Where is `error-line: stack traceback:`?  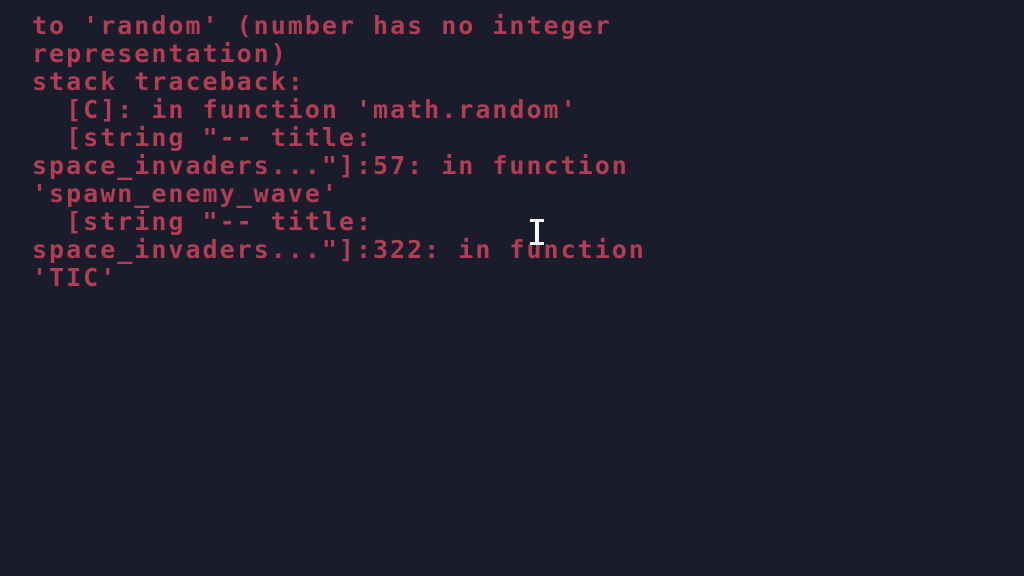 error-line: stack traceback: is located at coordinates (168, 82).